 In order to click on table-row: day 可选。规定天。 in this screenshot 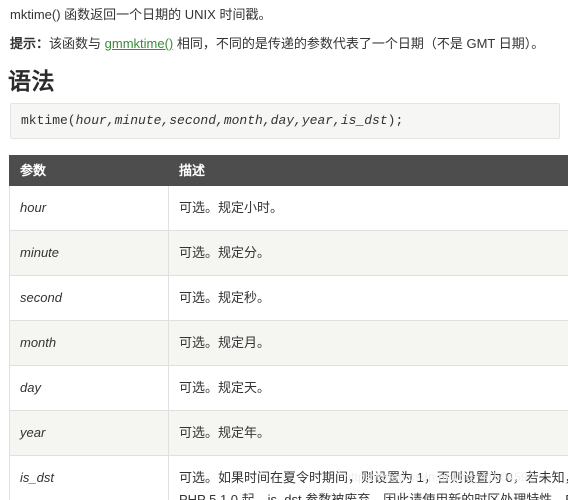, I will do `click(288, 388)`.